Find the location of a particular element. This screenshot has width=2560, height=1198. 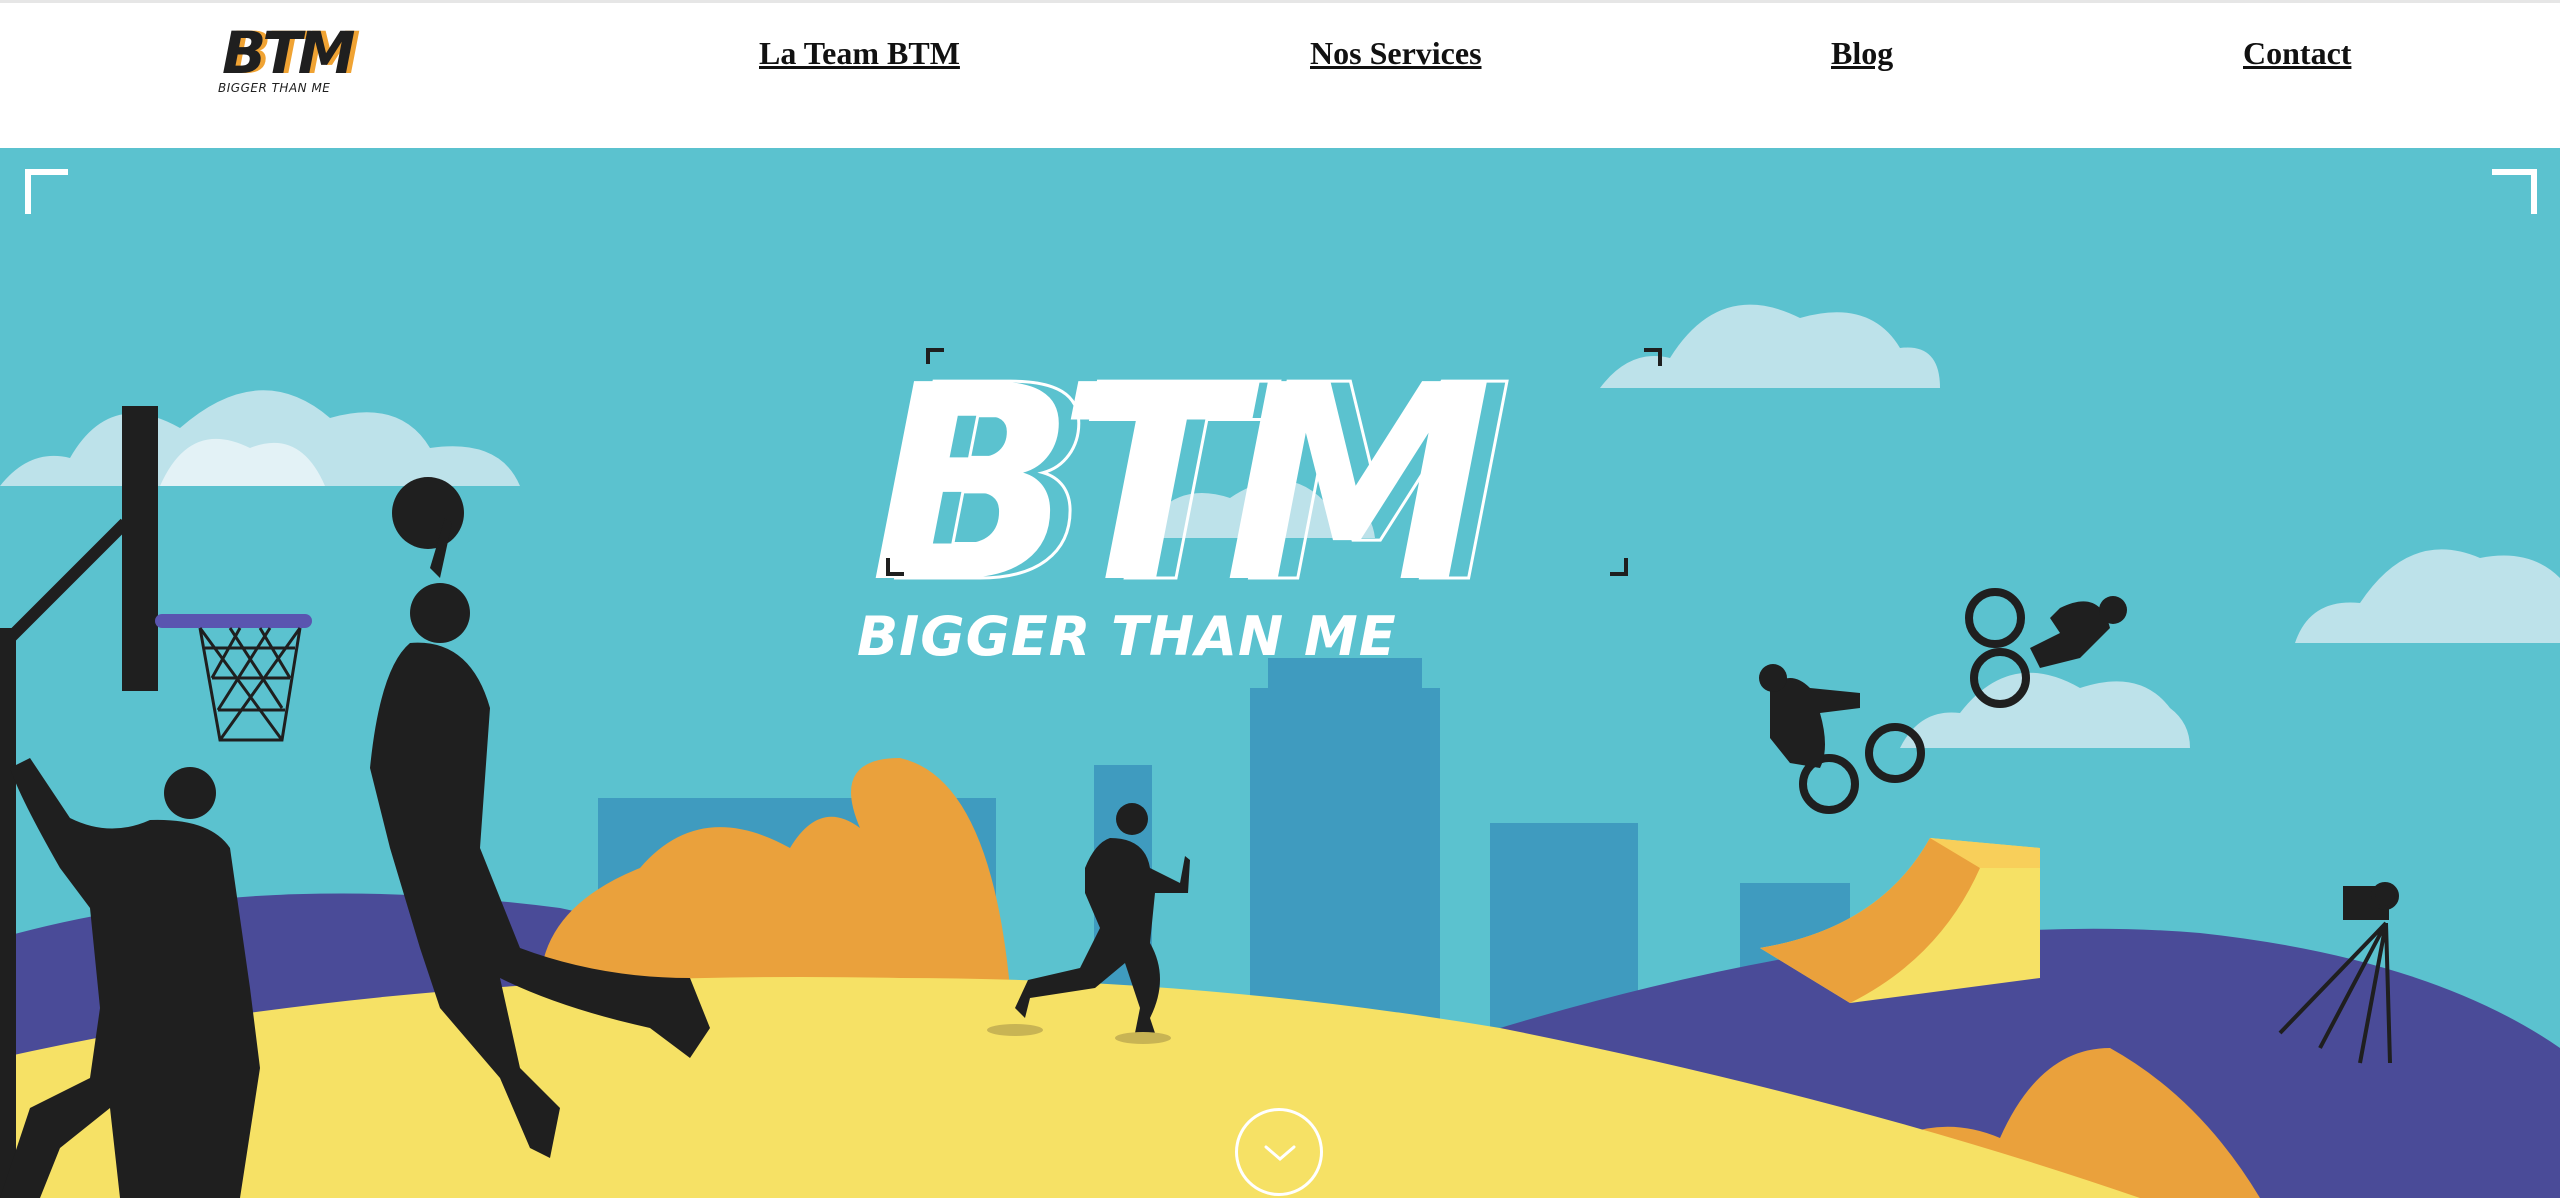

btm-logo: BTM BIGGER THAN ME is located at coordinates (309, 59).